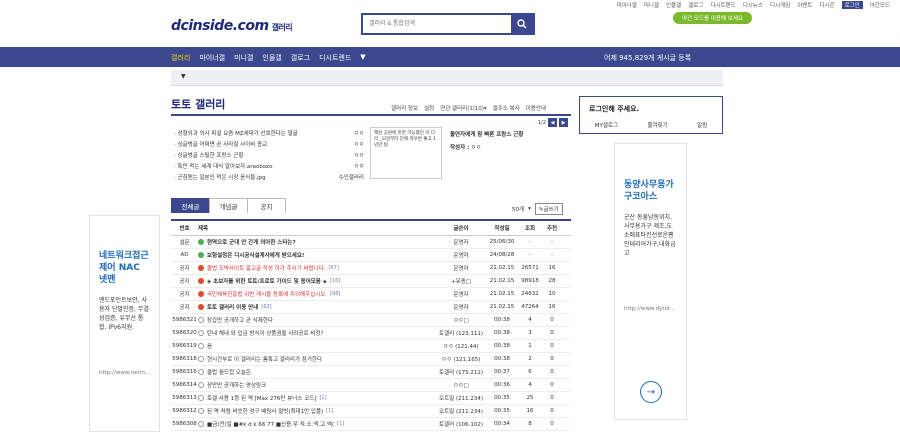 The image size is (900, 432). I want to click on util-link: 이벤트, so click(804, 5).